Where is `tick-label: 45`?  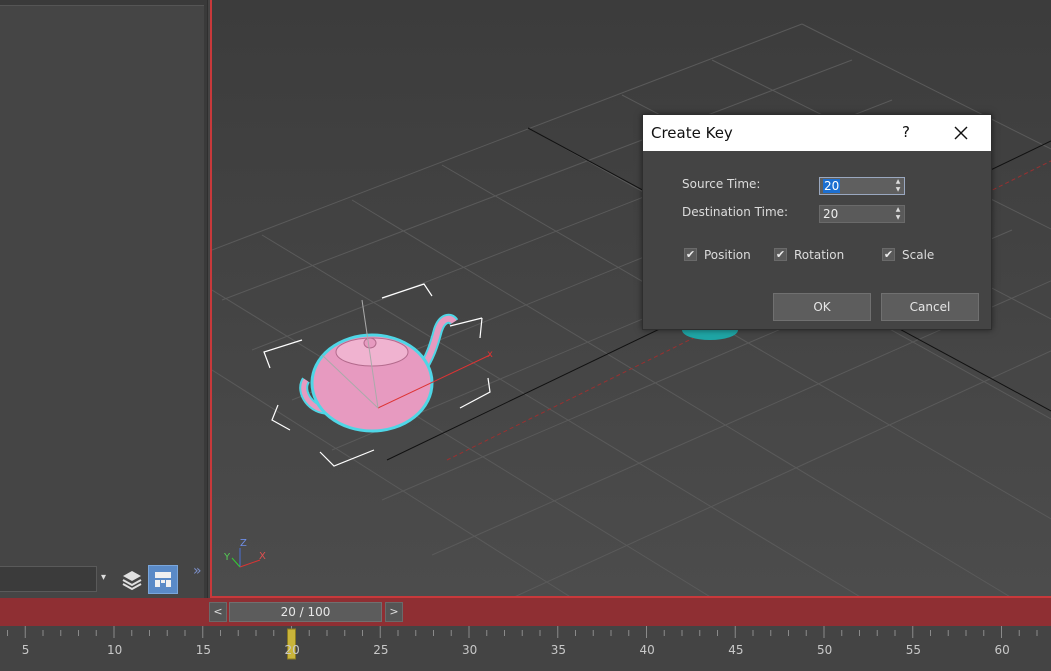
tick-label: 45 is located at coordinates (736, 650).